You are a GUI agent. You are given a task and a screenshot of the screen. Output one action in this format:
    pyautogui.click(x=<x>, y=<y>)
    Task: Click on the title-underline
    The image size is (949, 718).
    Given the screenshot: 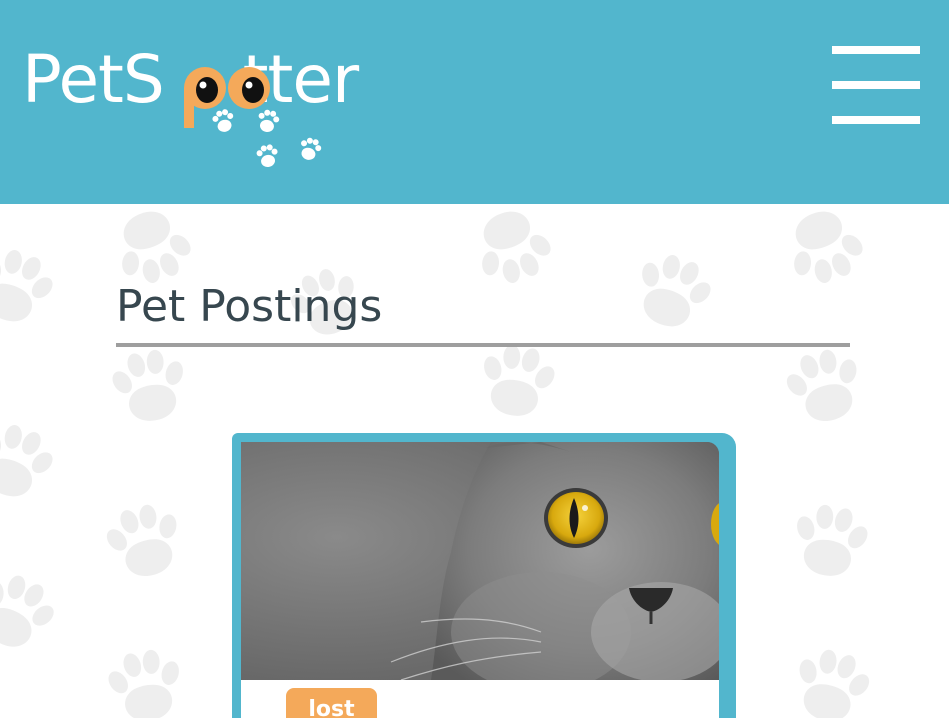 What is the action you would take?
    pyautogui.click(x=483, y=345)
    